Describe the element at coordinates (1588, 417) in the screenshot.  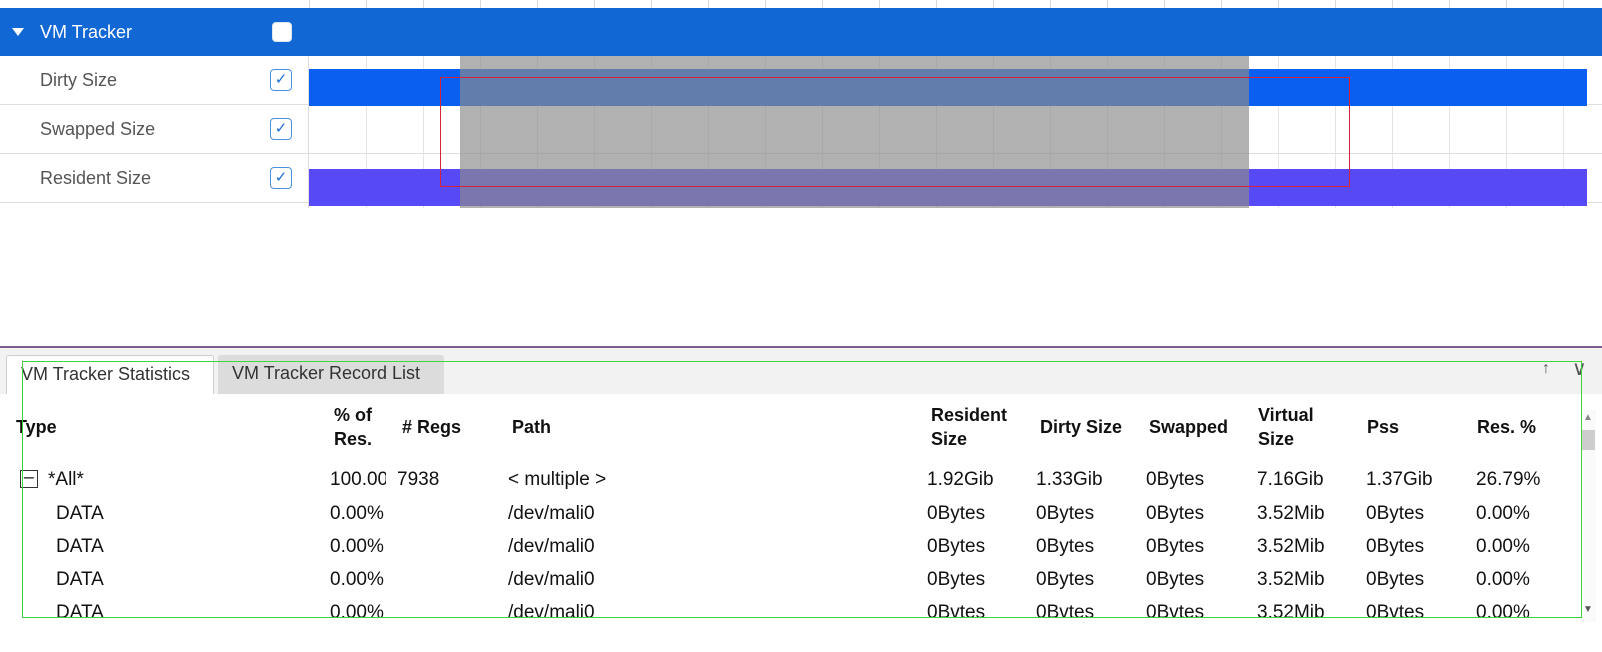
I see `scroll-up-icon: ▲` at that location.